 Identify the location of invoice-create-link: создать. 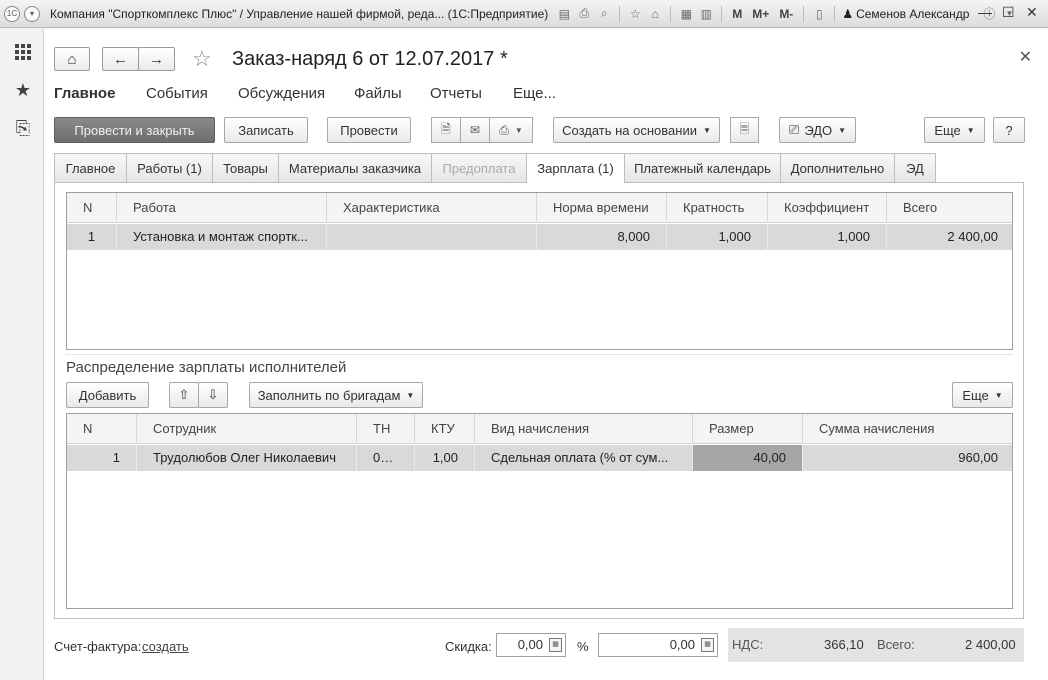
(165, 646).